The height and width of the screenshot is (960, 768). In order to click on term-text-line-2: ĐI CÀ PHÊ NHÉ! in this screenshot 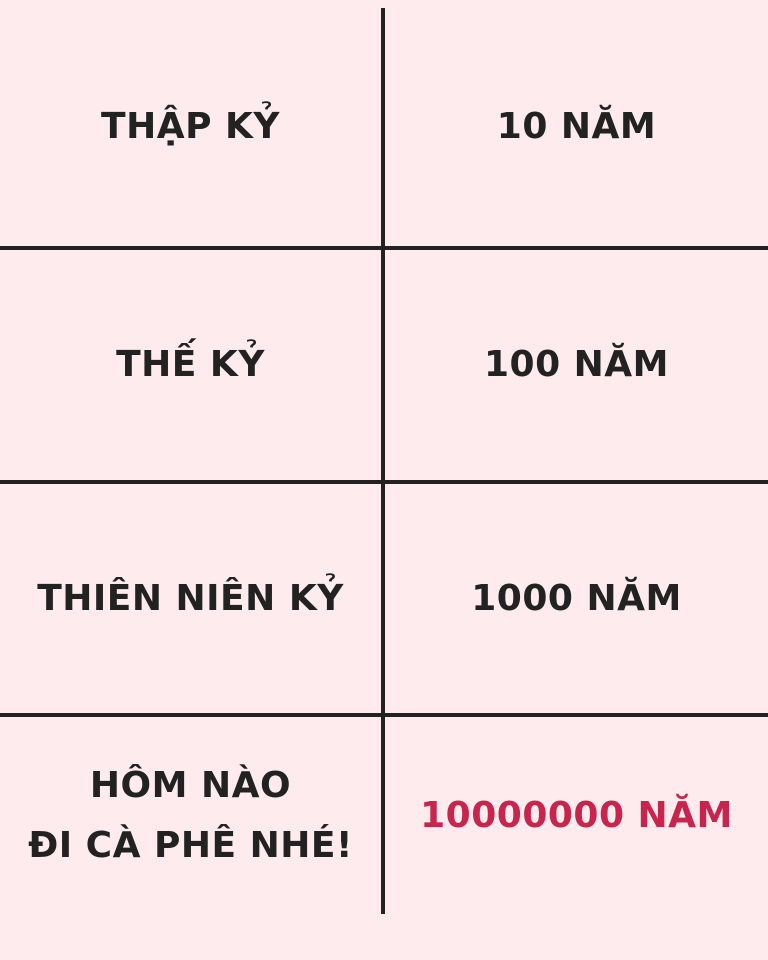, I will do `click(190, 845)`.